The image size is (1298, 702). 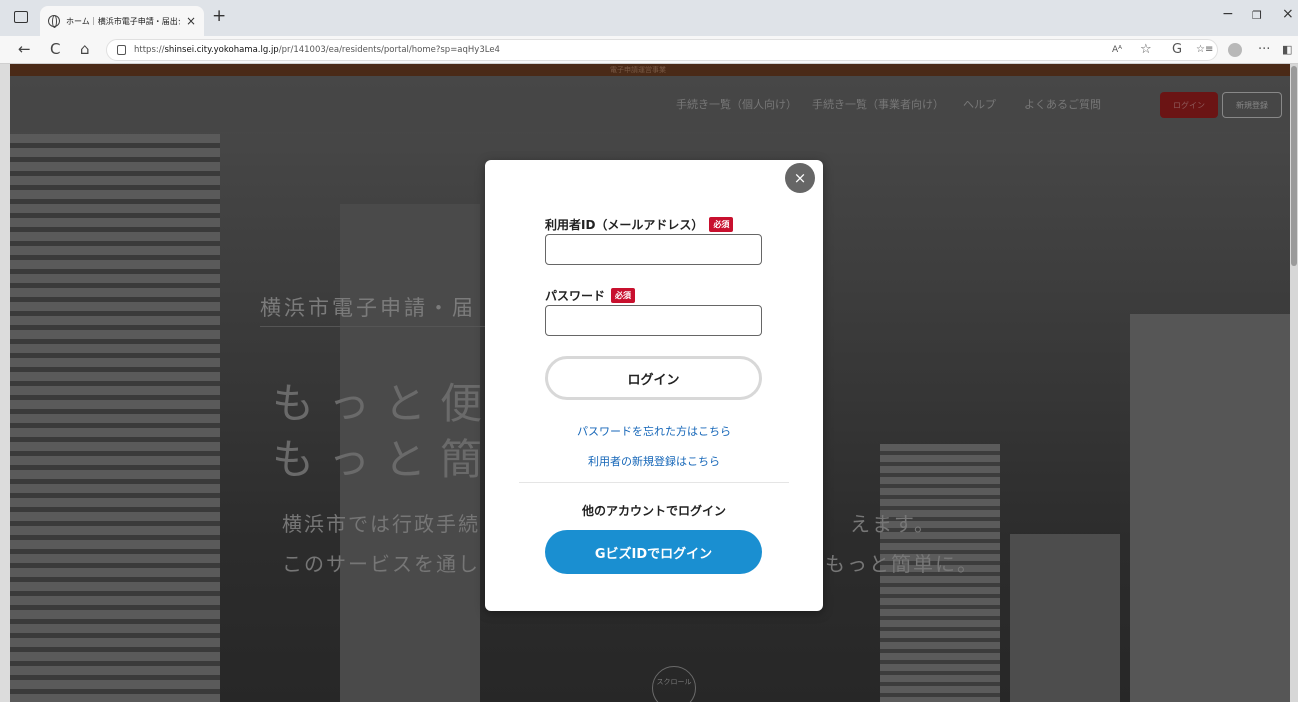 I want to click on header-register-button: 新規登録, so click(x=1252, y=105).